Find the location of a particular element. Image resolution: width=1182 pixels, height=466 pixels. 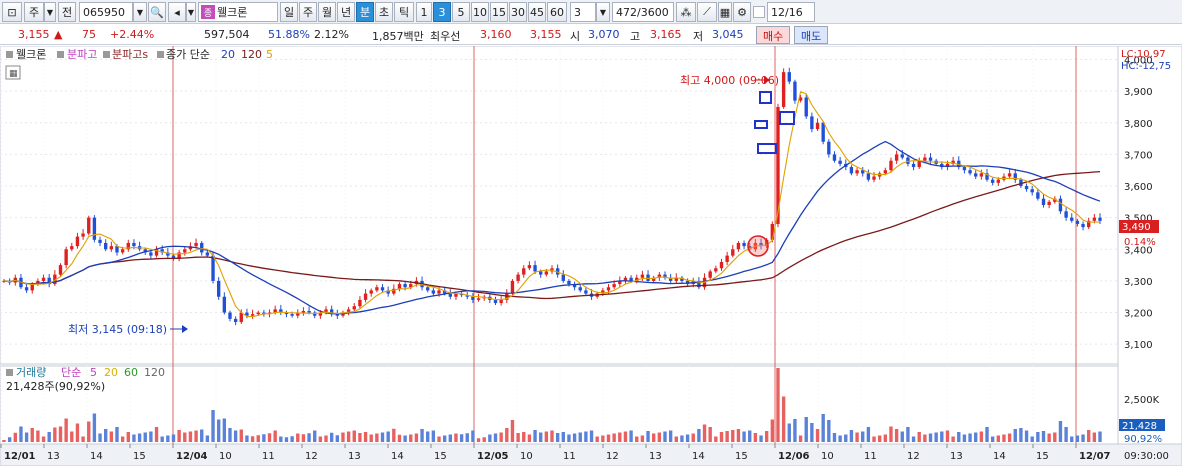

period-dropdown-icon: ▼ is located at coordinates (50, 12).